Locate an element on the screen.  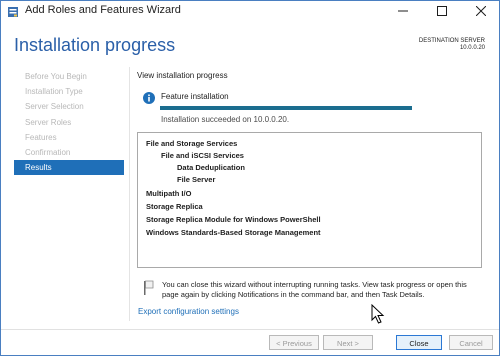
progress-fill is located at coordinates (286, 108).